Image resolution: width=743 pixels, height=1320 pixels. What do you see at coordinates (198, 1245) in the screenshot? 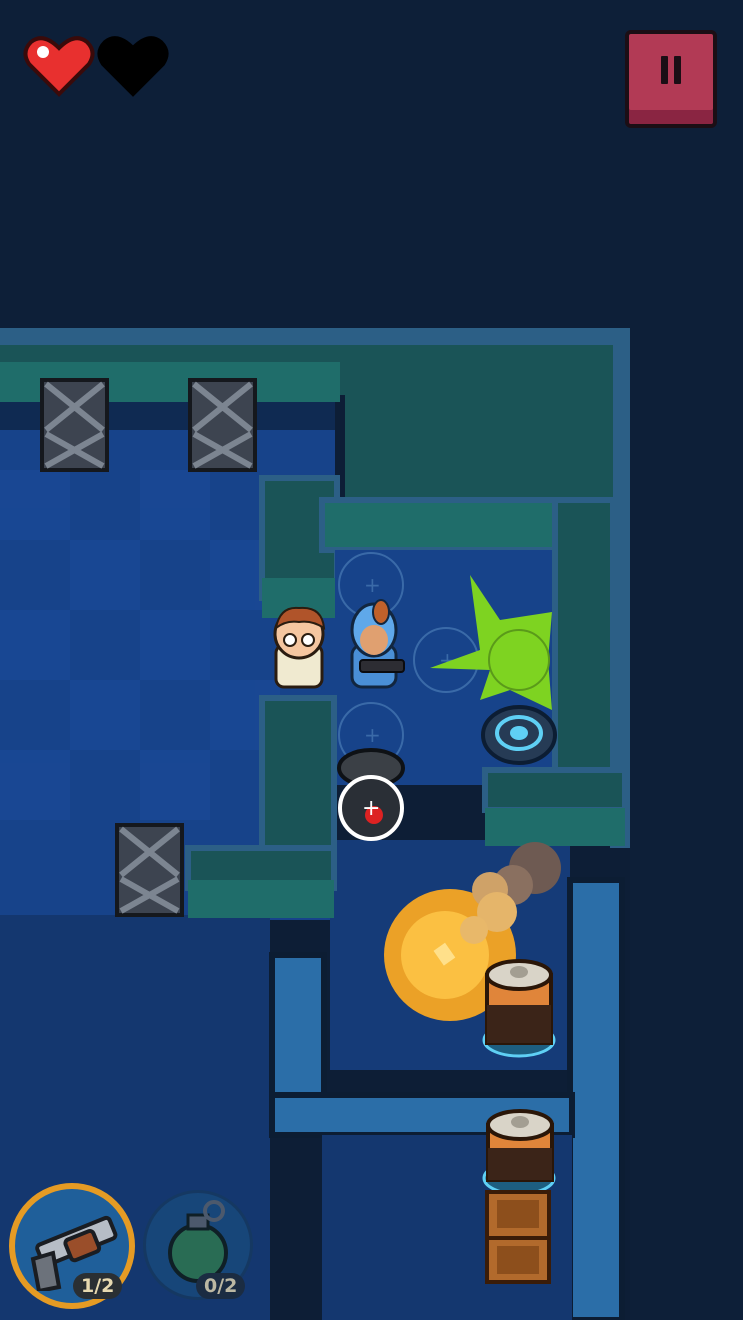
I see `secondary-weapon-slot: 0/2` at bounding box center [198, 1245].